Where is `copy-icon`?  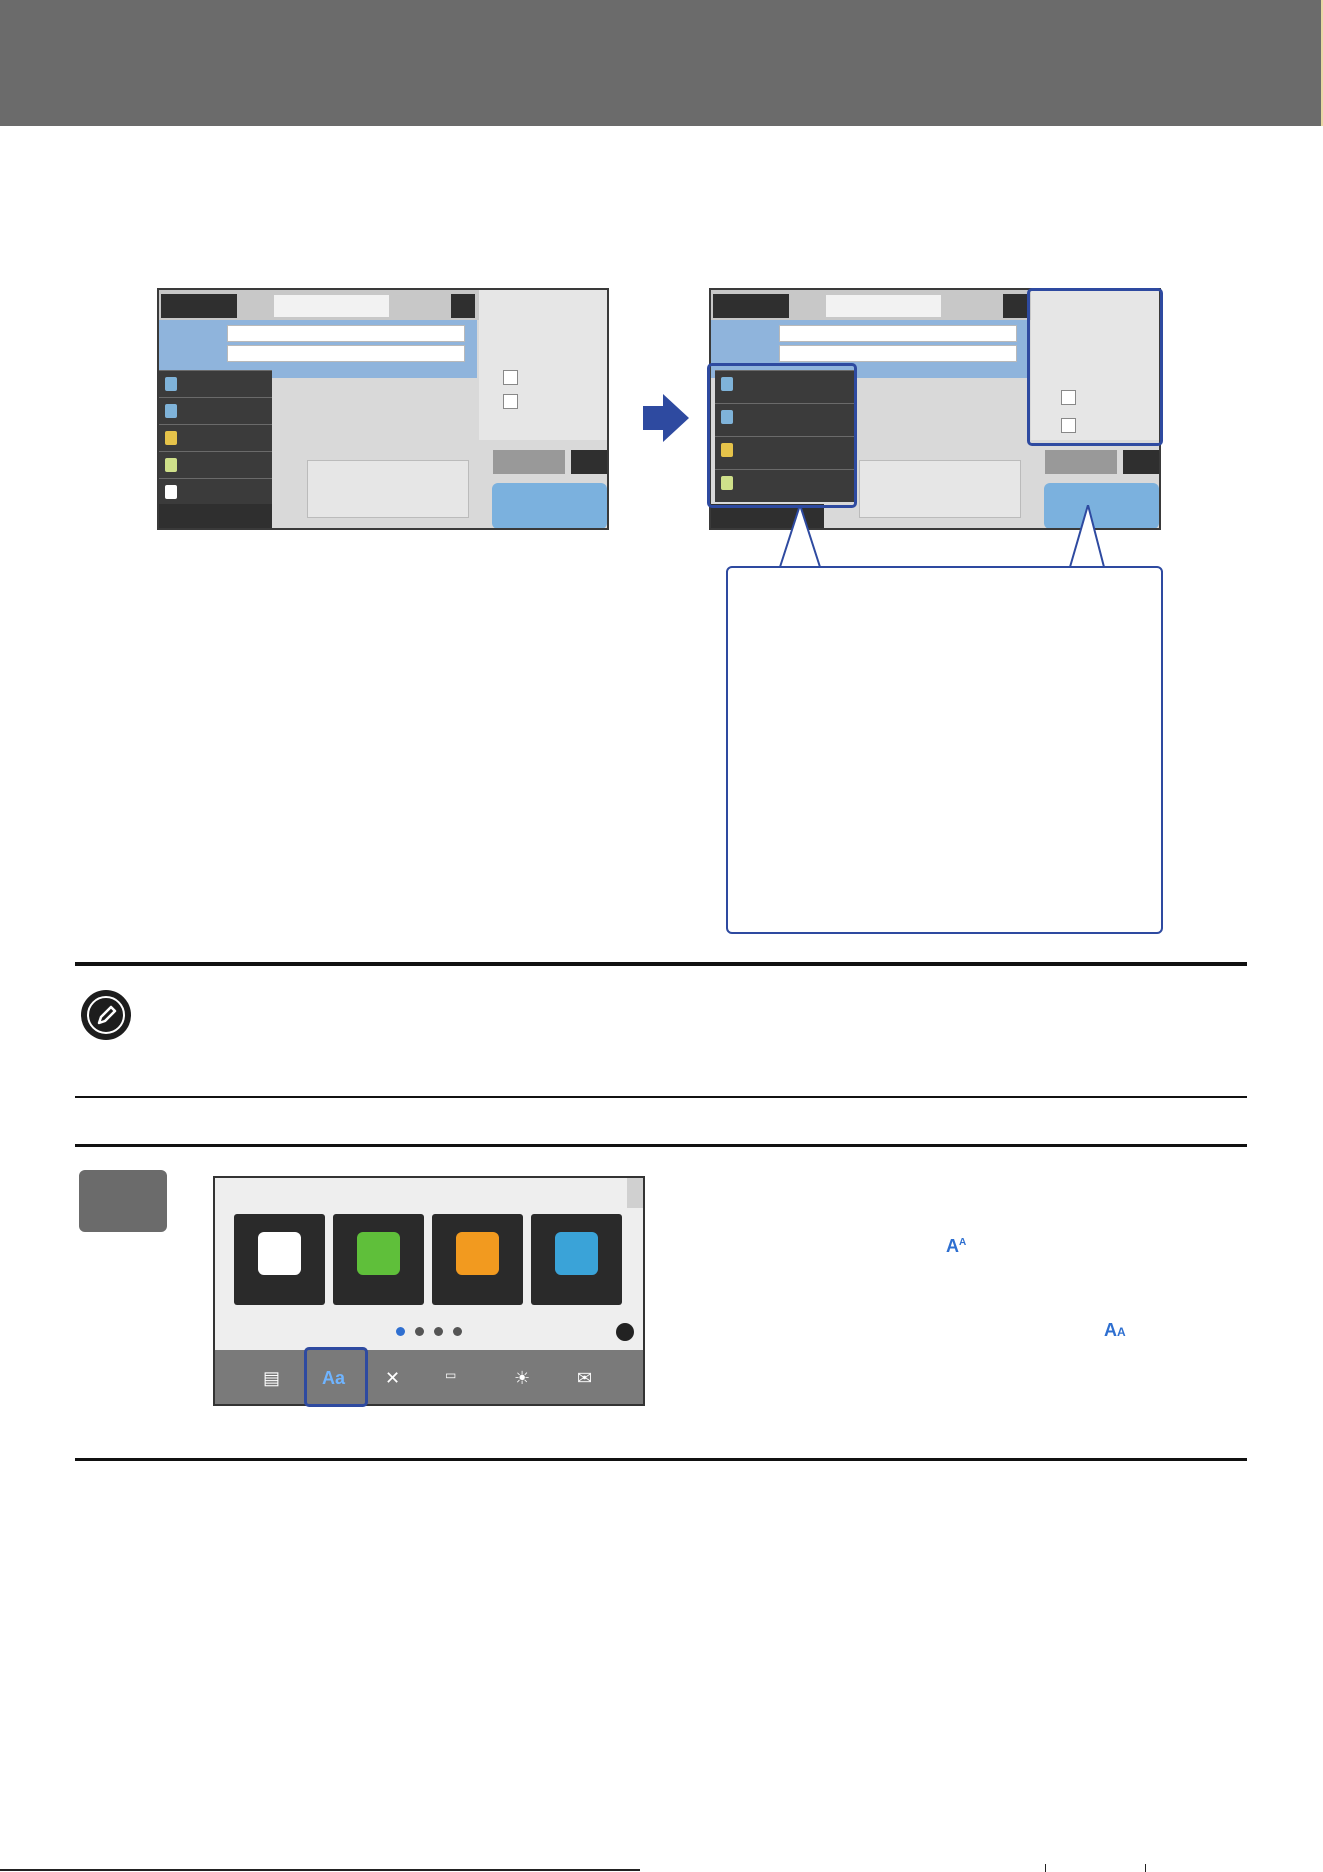
copy-icon is located at coordinates (378, 1253).